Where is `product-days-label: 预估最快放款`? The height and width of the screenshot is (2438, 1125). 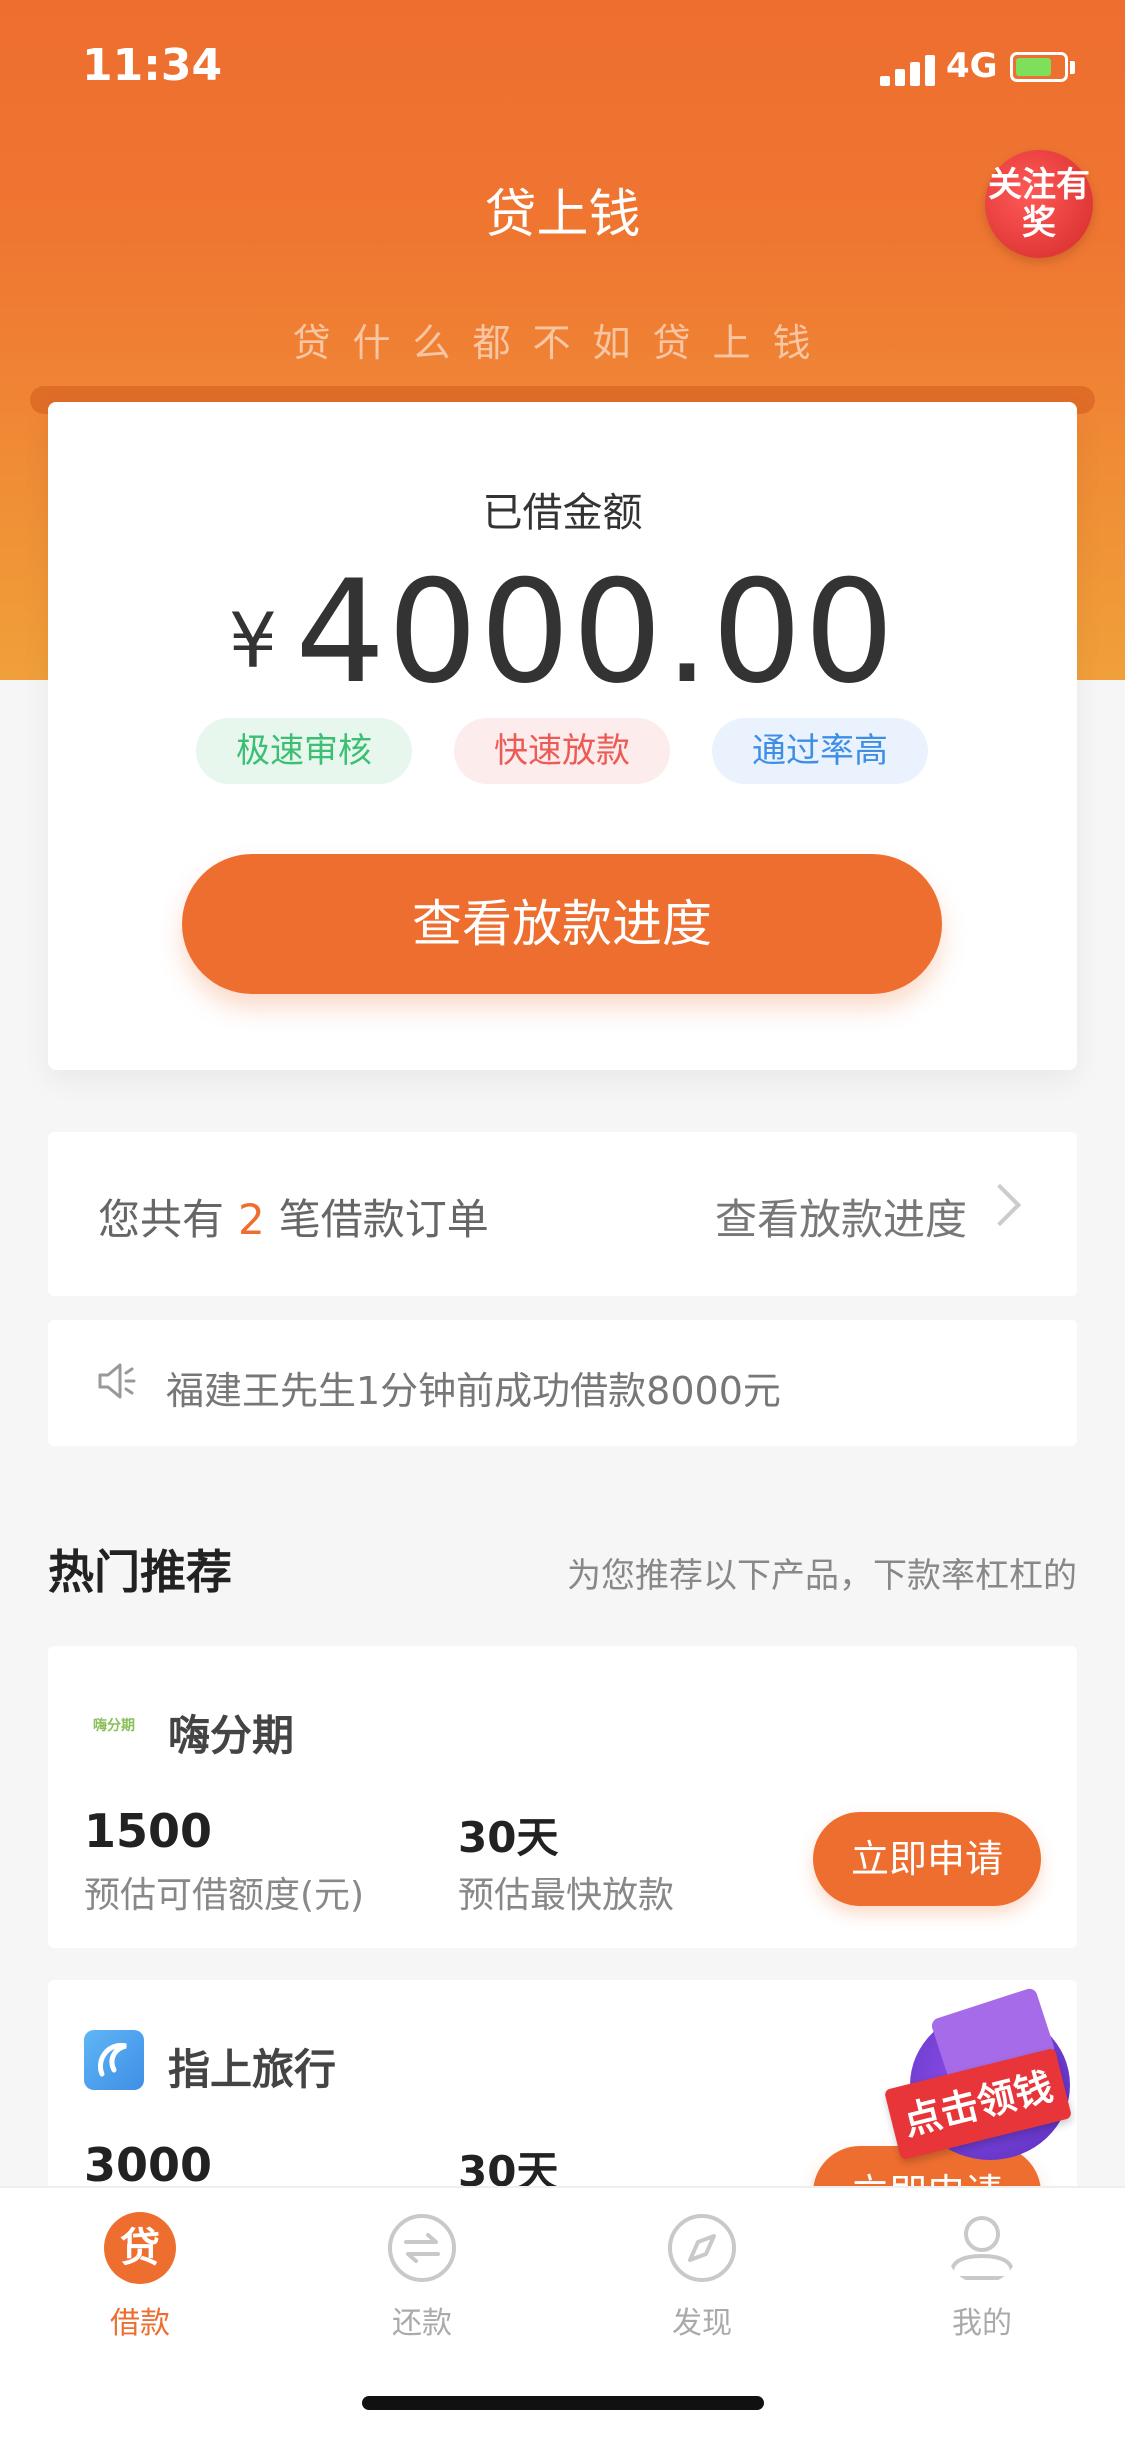
product-days-label: 预估最快放款 is located at coordinates (566, 1895).